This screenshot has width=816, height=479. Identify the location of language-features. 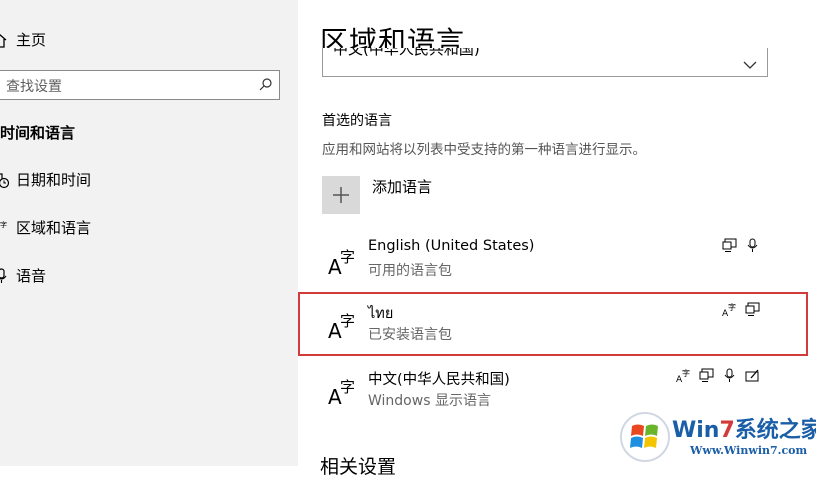
(741, 245).